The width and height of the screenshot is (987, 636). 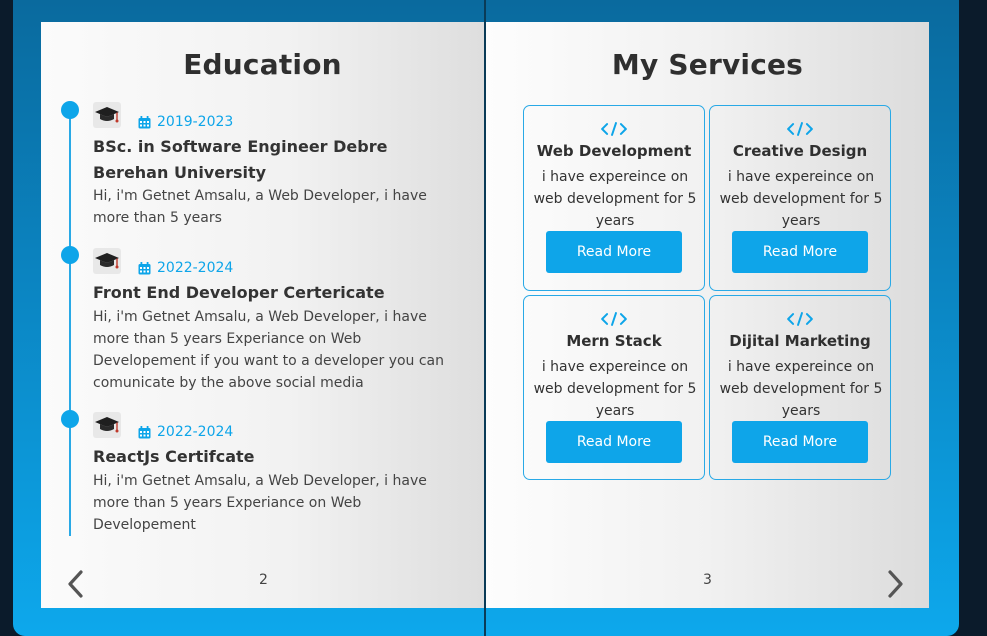 I want to click on service-title: Web Development, so click(x=614, y=151).